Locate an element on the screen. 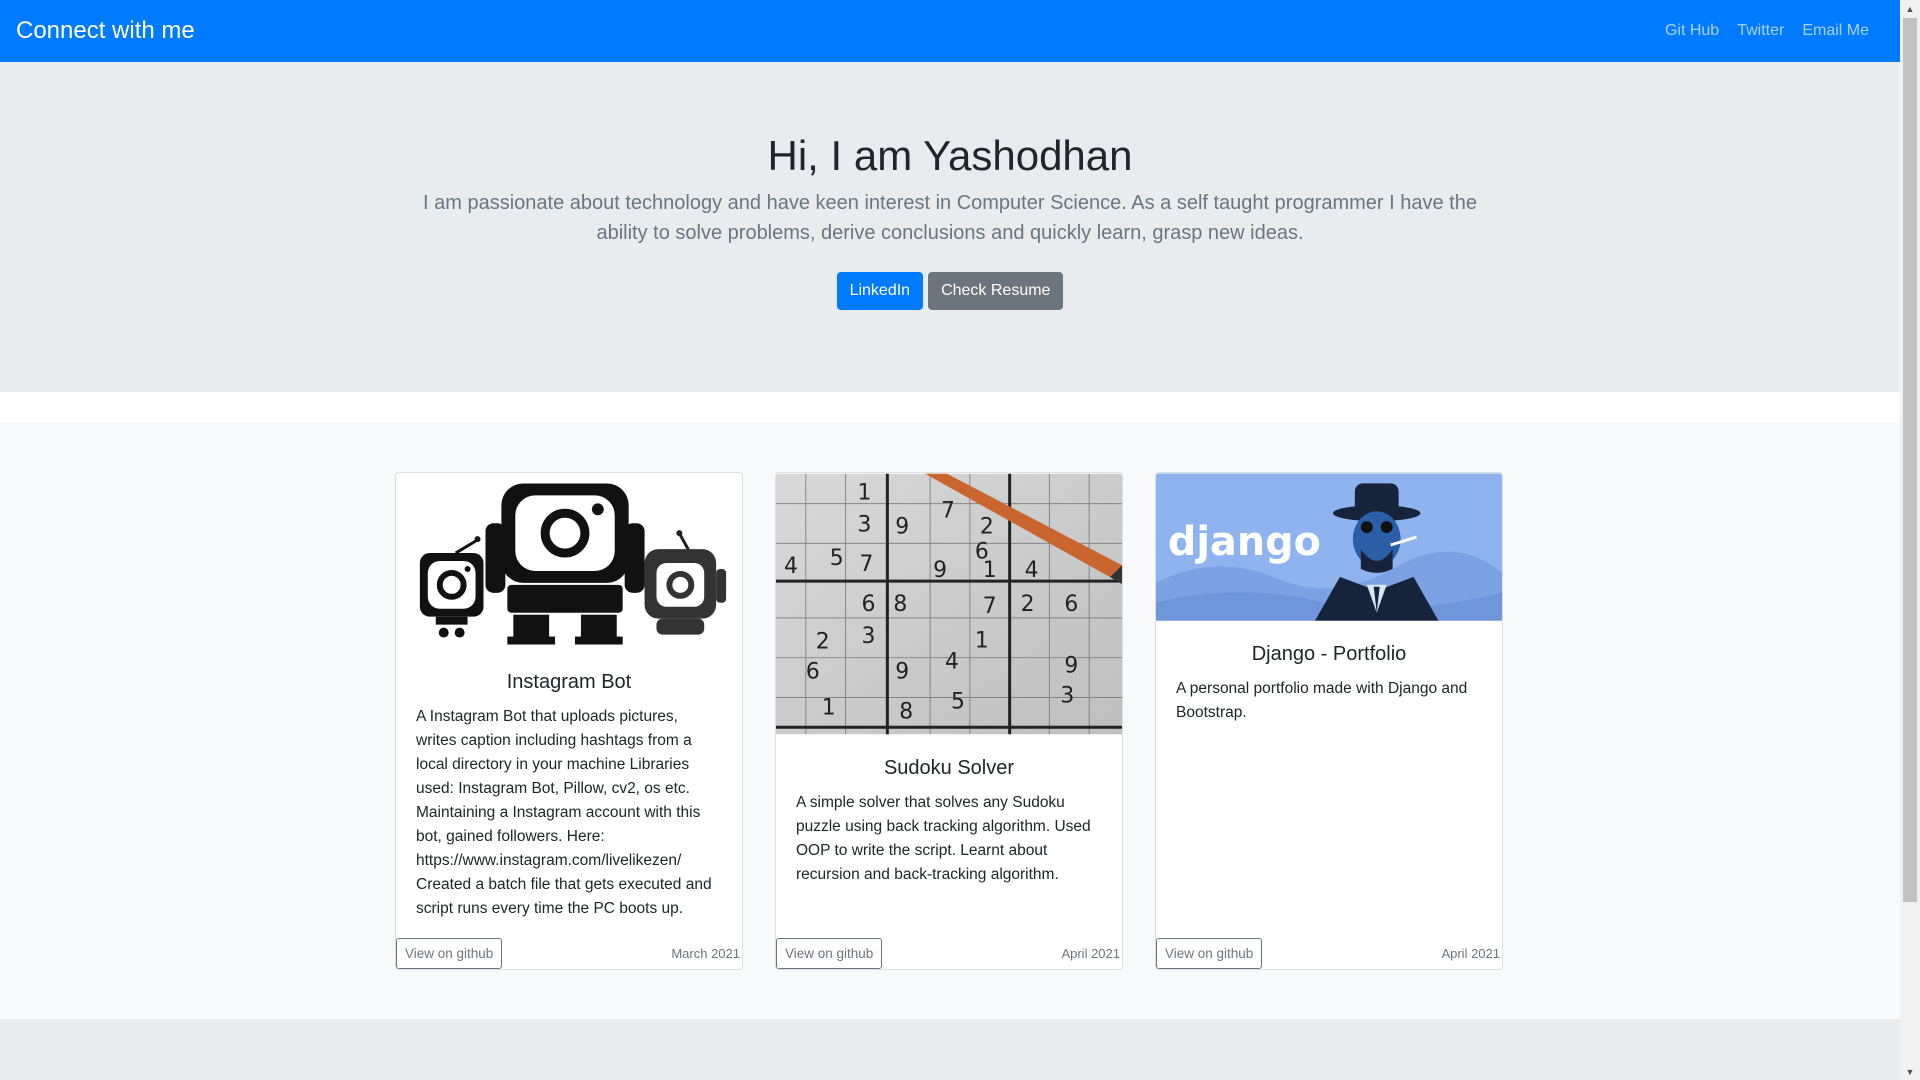 The height and width of the screenshot is (1080, 1920). project-date: March 2021 is located at coordinates (705, 953).